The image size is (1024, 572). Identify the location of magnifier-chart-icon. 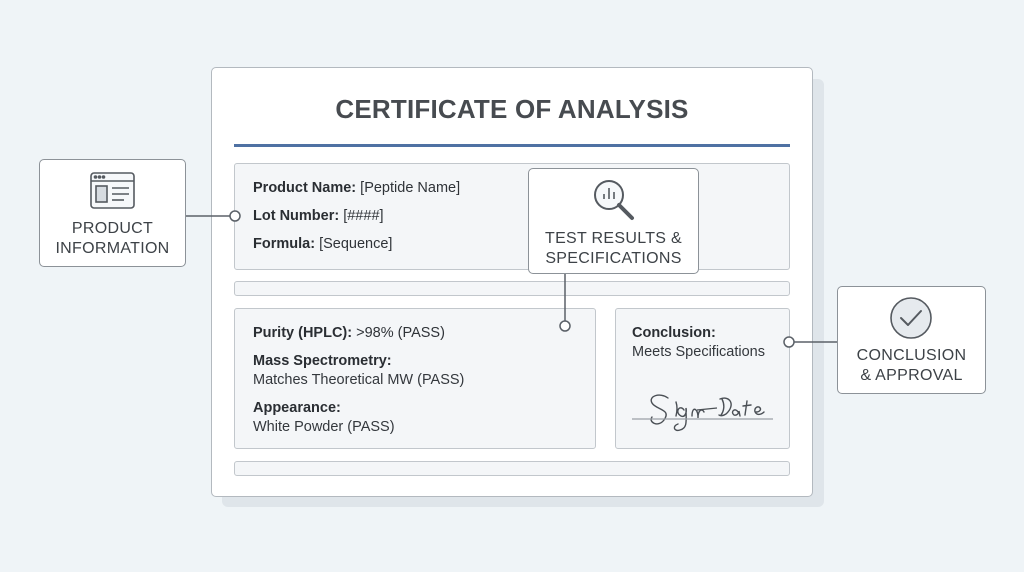
(614, 200).